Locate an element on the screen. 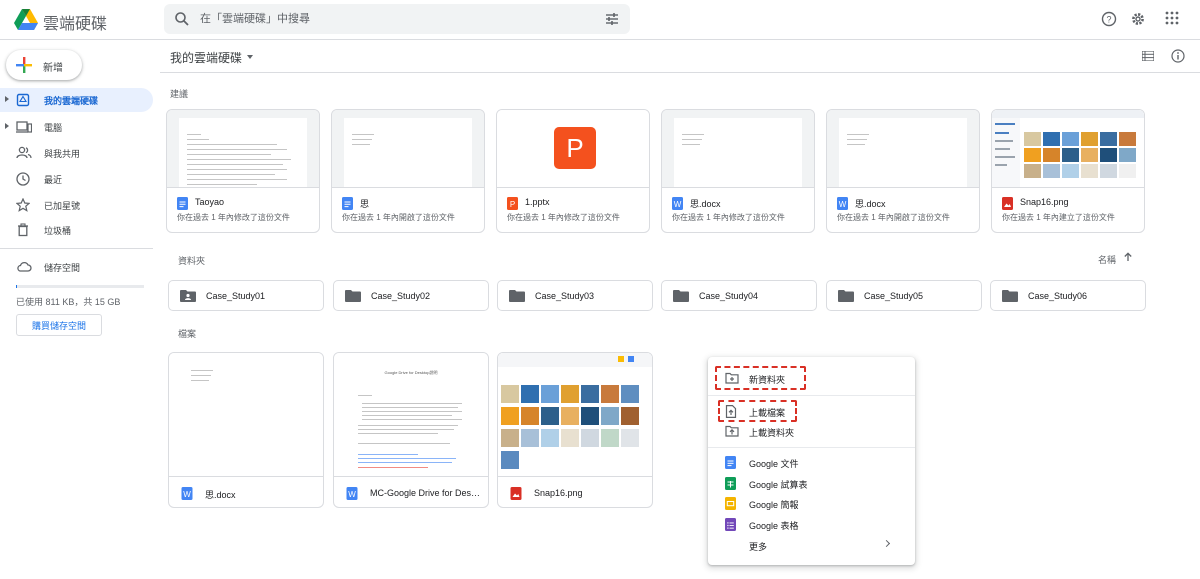  sidebar-item-starred: 已加星號 is located at coordinates (76, 205).